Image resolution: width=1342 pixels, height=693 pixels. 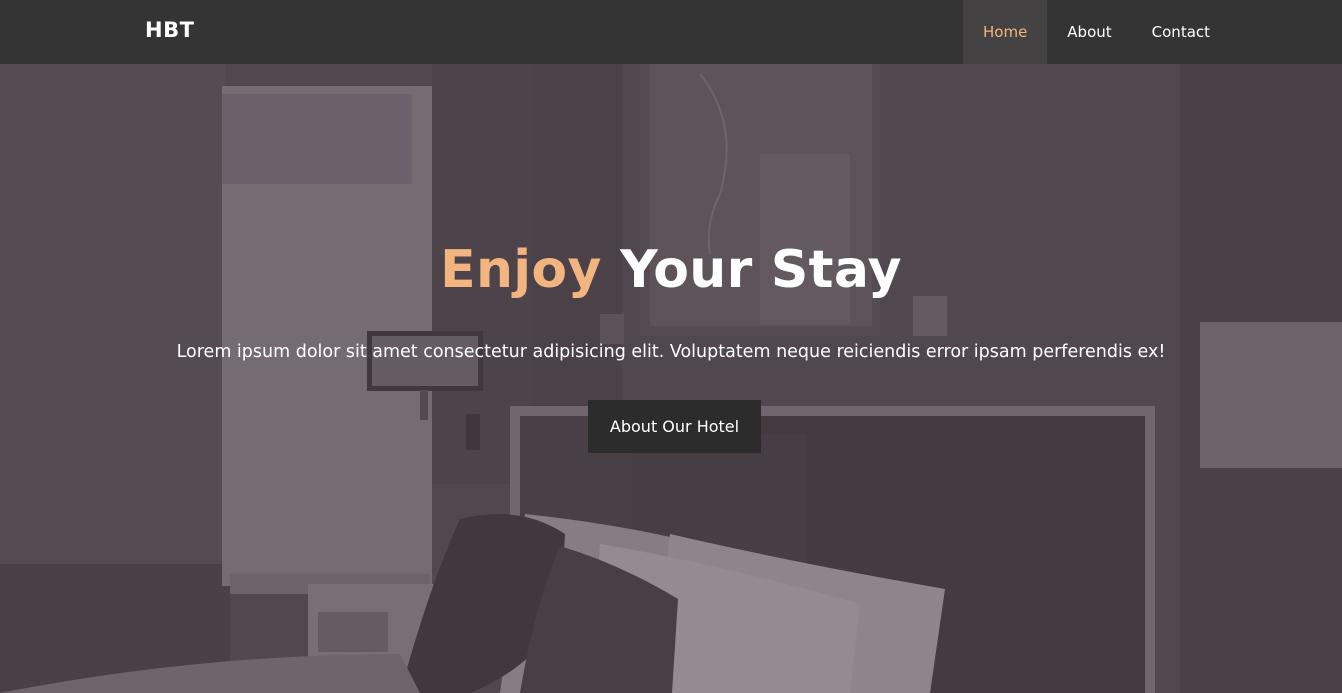 What do you see at coordinates (671, 32) in the screenshot?
I see `navbar: HBT Home About Contact` at bounding box center [671, 32].